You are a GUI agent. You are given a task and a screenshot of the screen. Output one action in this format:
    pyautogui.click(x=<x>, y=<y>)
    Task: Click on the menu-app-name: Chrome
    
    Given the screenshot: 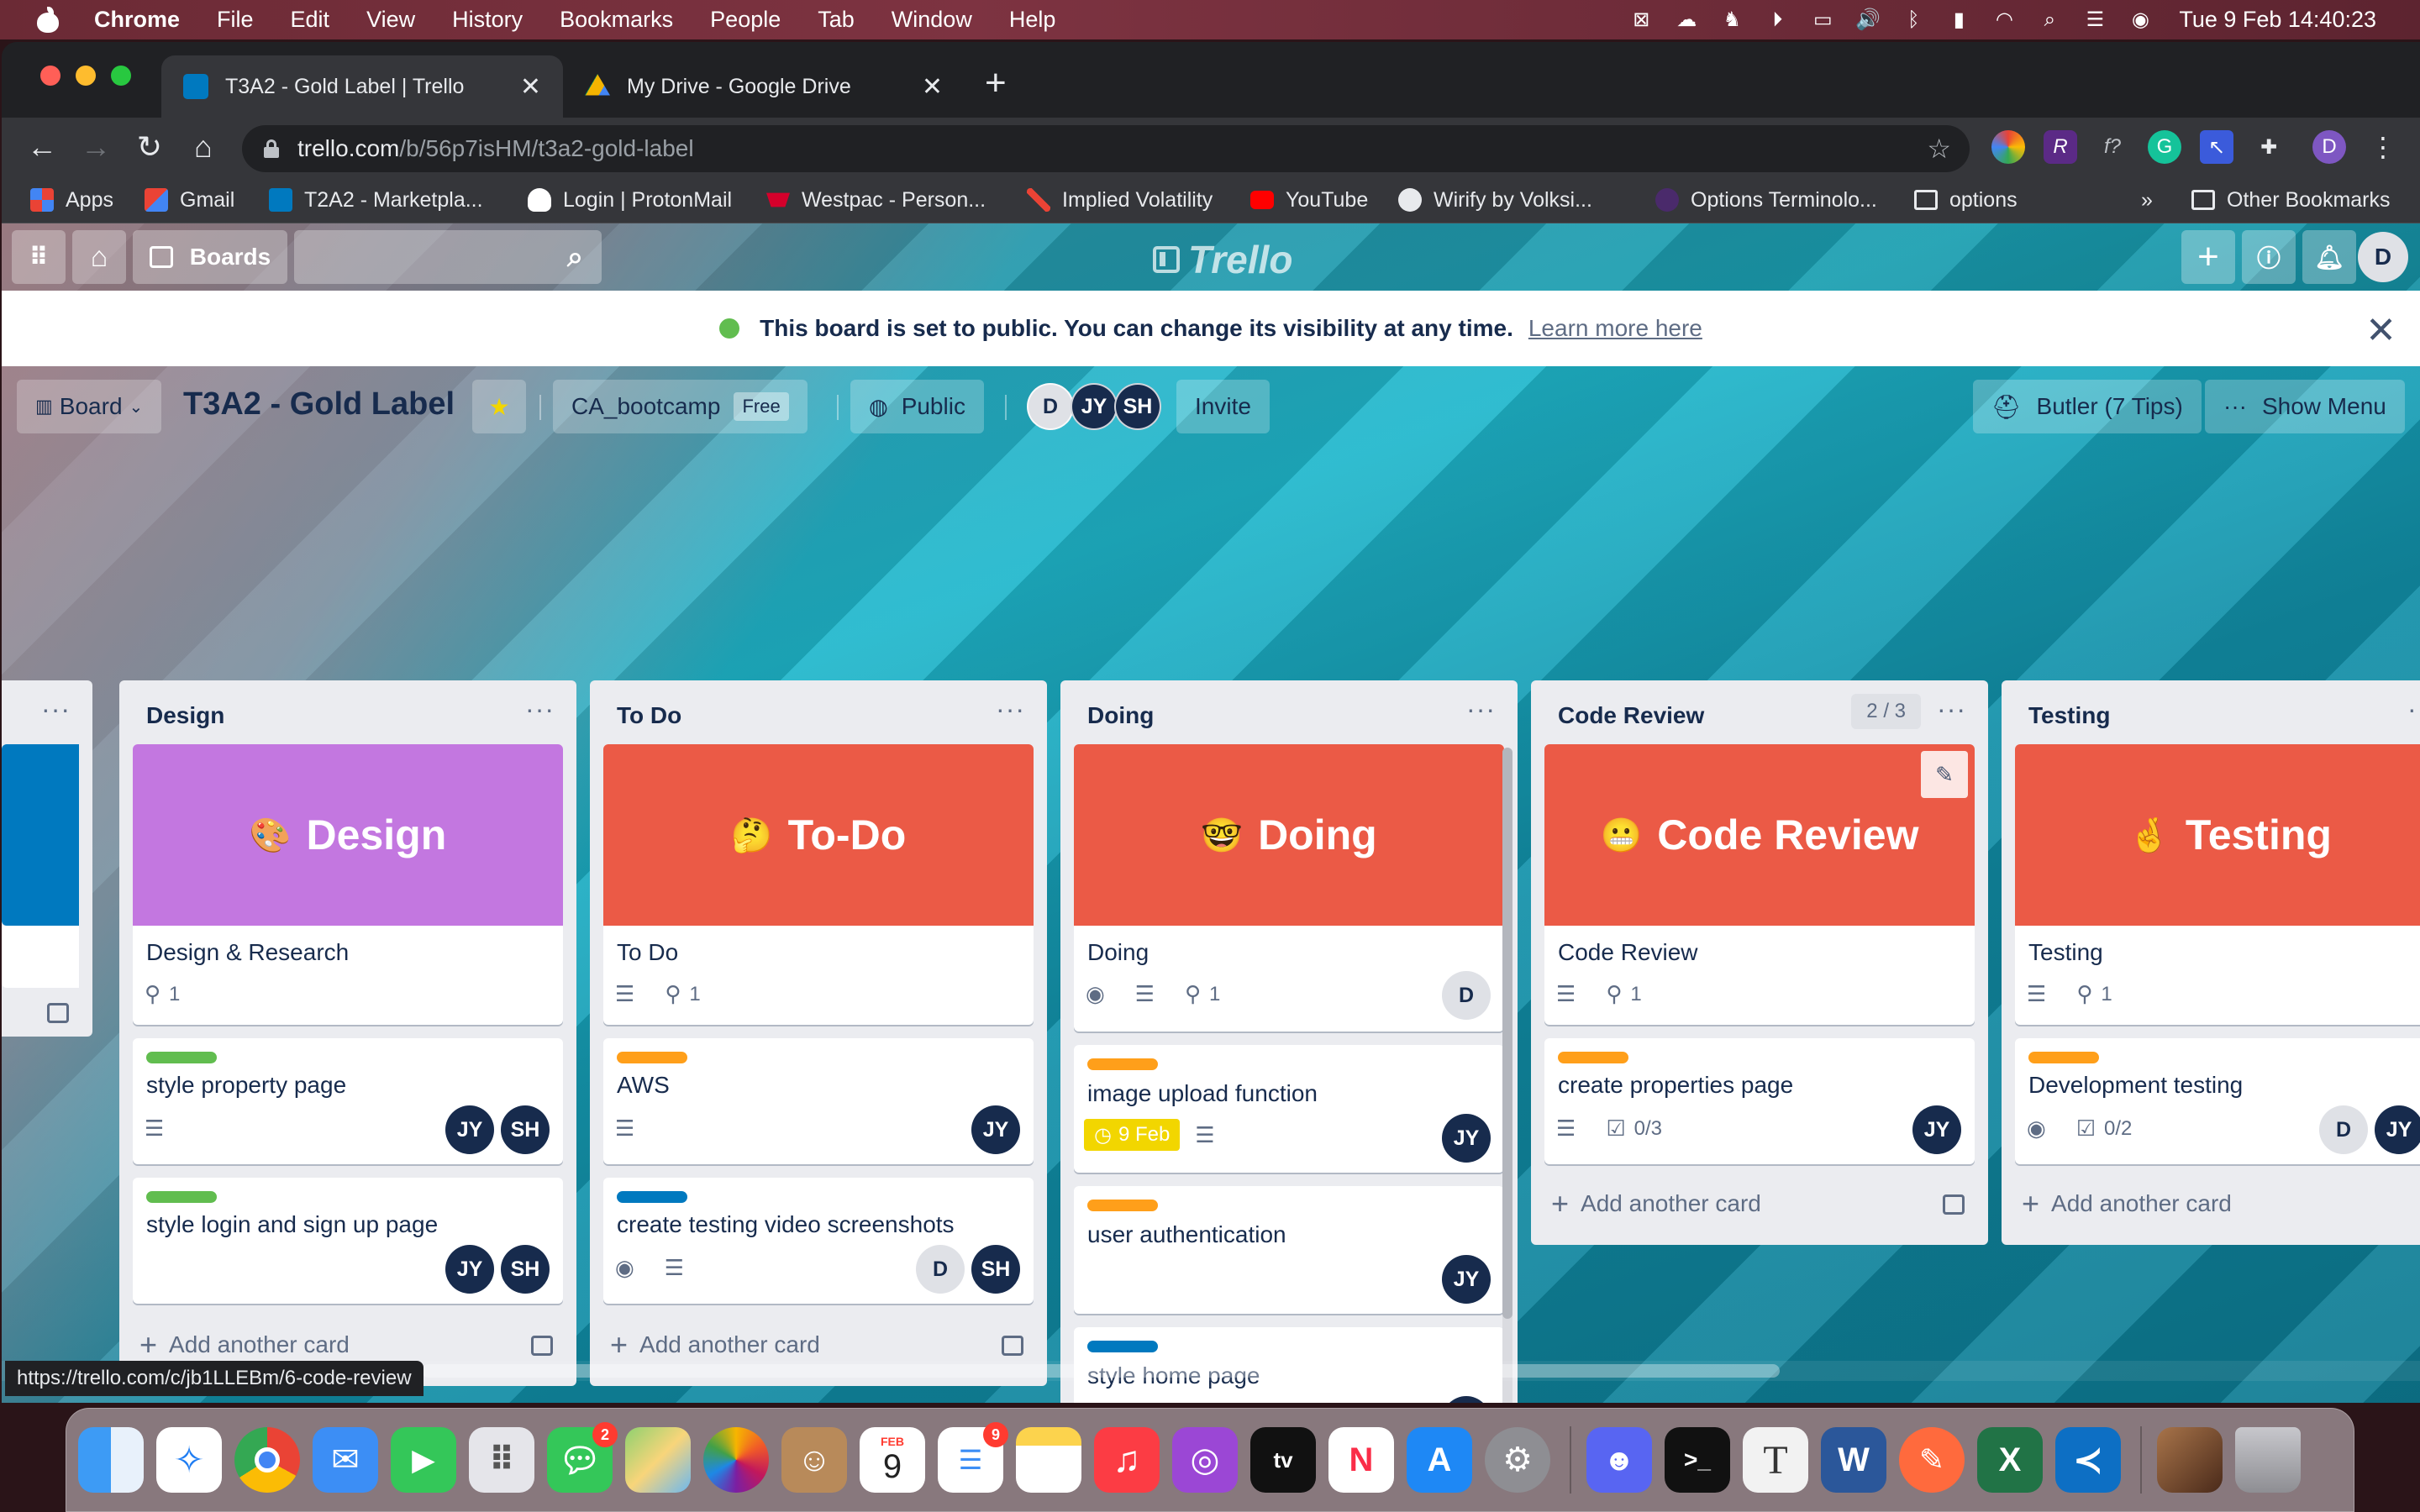 What is the action you would take?
    pyautogui.click(x=137, y=20)
    